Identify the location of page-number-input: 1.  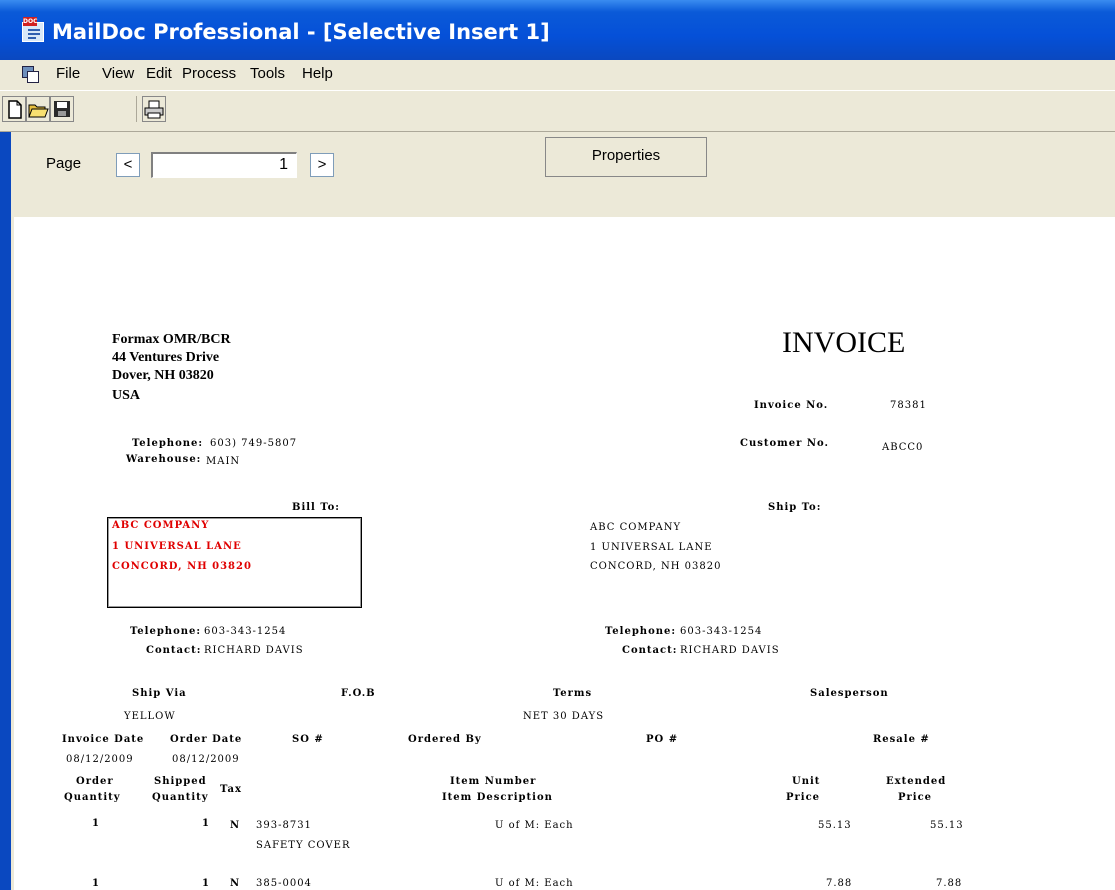
(224, 165).